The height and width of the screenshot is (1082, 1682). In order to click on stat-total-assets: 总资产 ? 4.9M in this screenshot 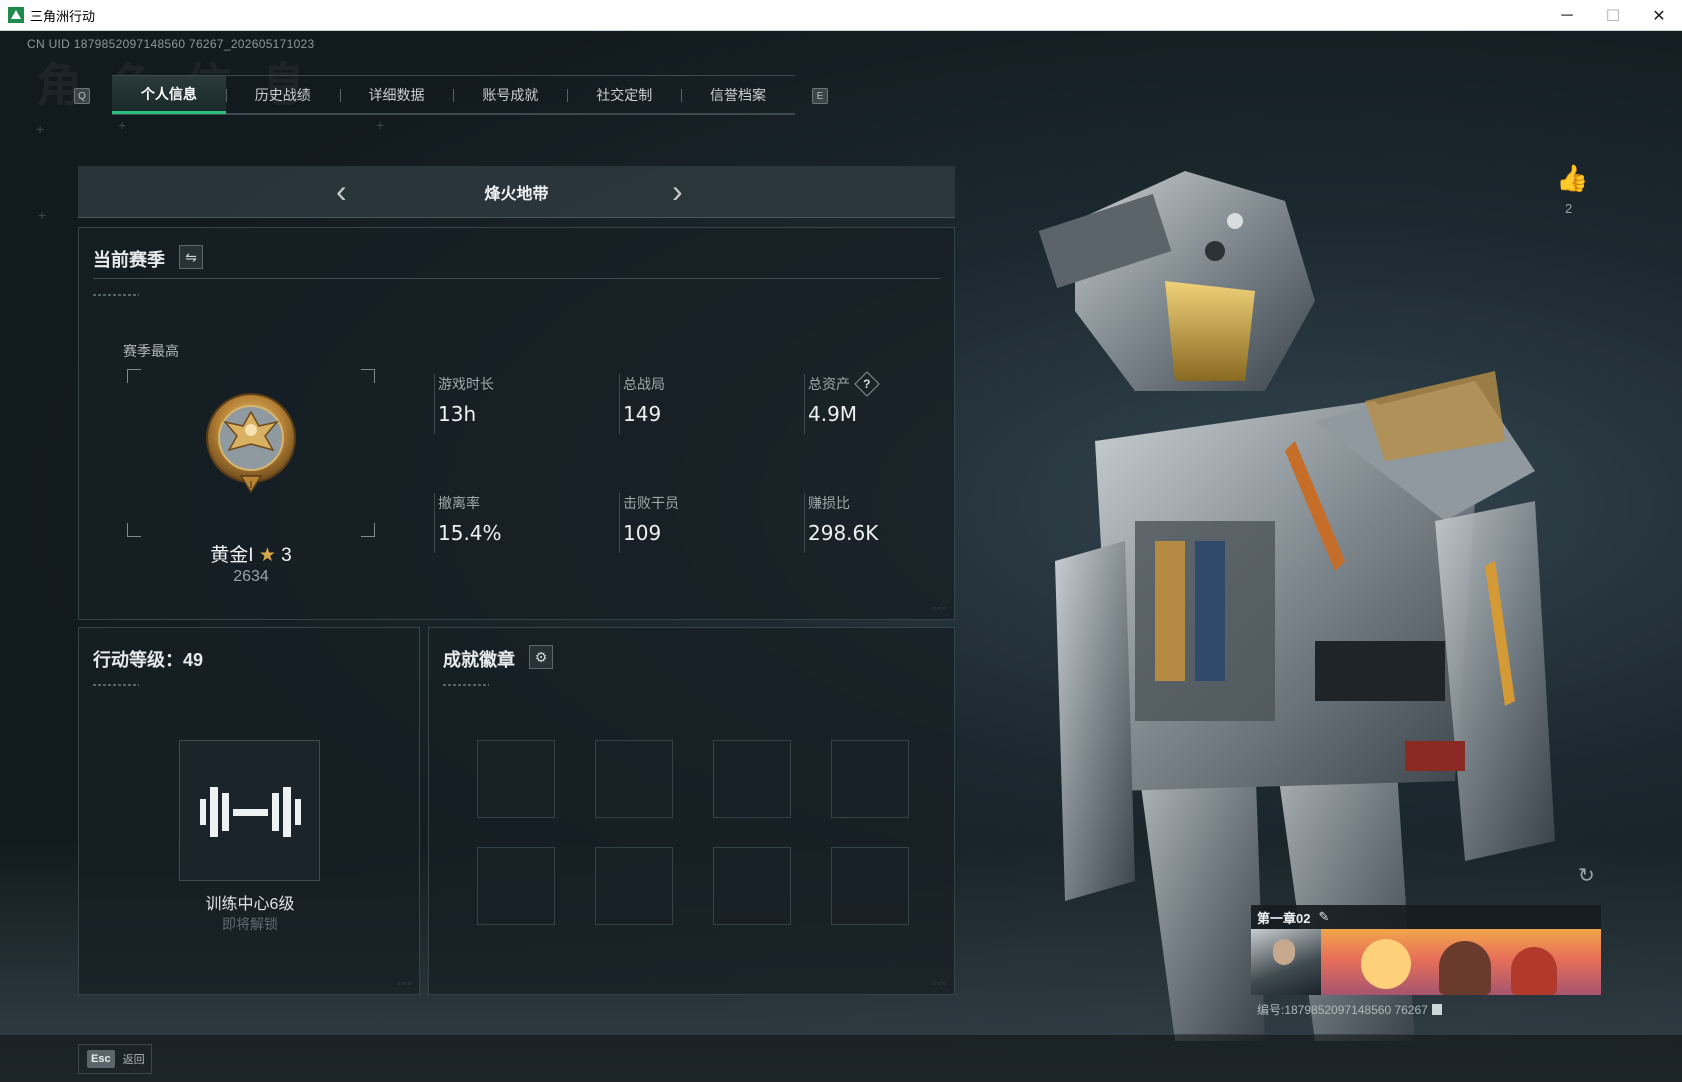, I will do `click(889, 402)`.